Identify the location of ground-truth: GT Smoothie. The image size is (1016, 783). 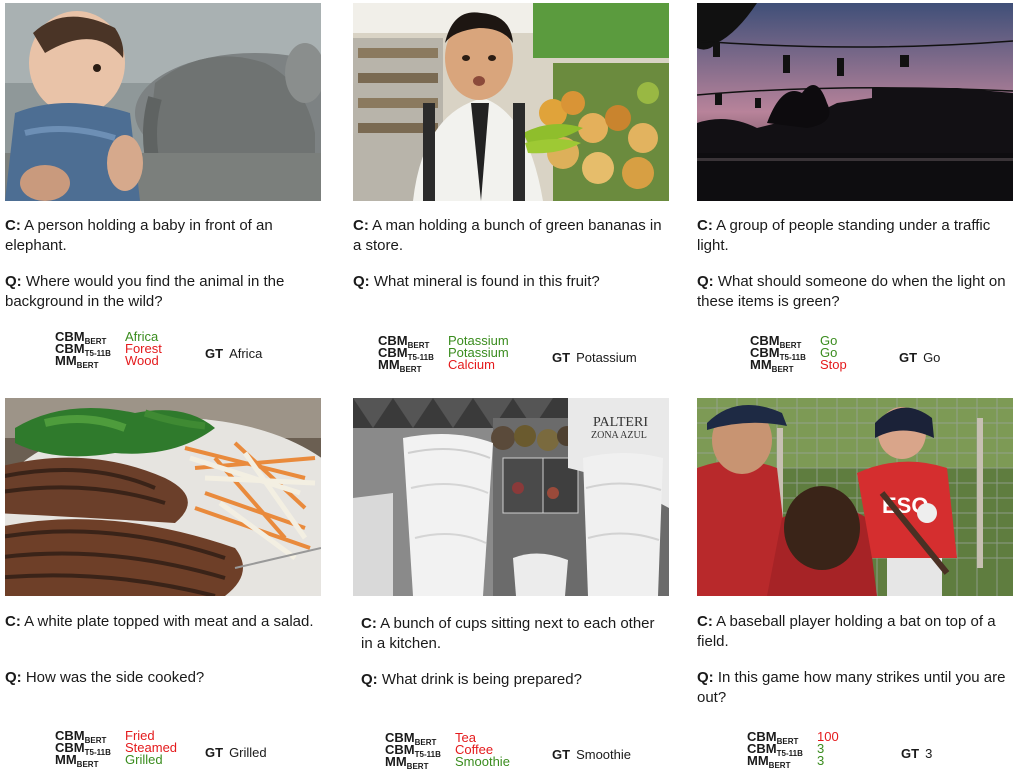
(591, 754).